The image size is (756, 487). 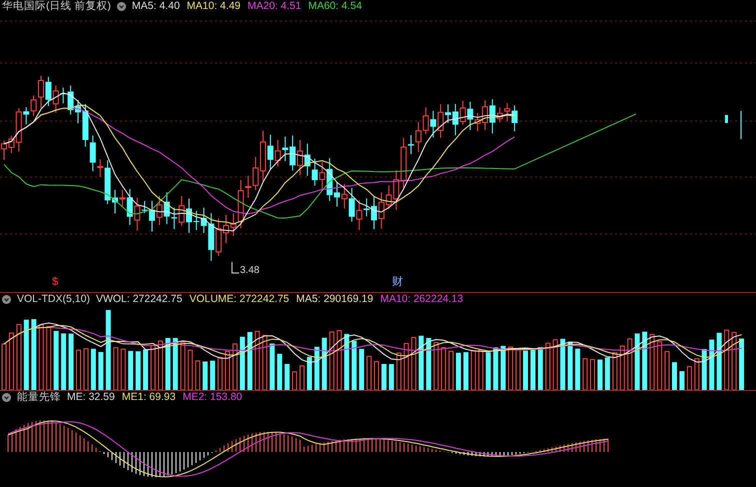 I want to click on indicator-value: MA60: 4.54, so click(x=335, y=6).